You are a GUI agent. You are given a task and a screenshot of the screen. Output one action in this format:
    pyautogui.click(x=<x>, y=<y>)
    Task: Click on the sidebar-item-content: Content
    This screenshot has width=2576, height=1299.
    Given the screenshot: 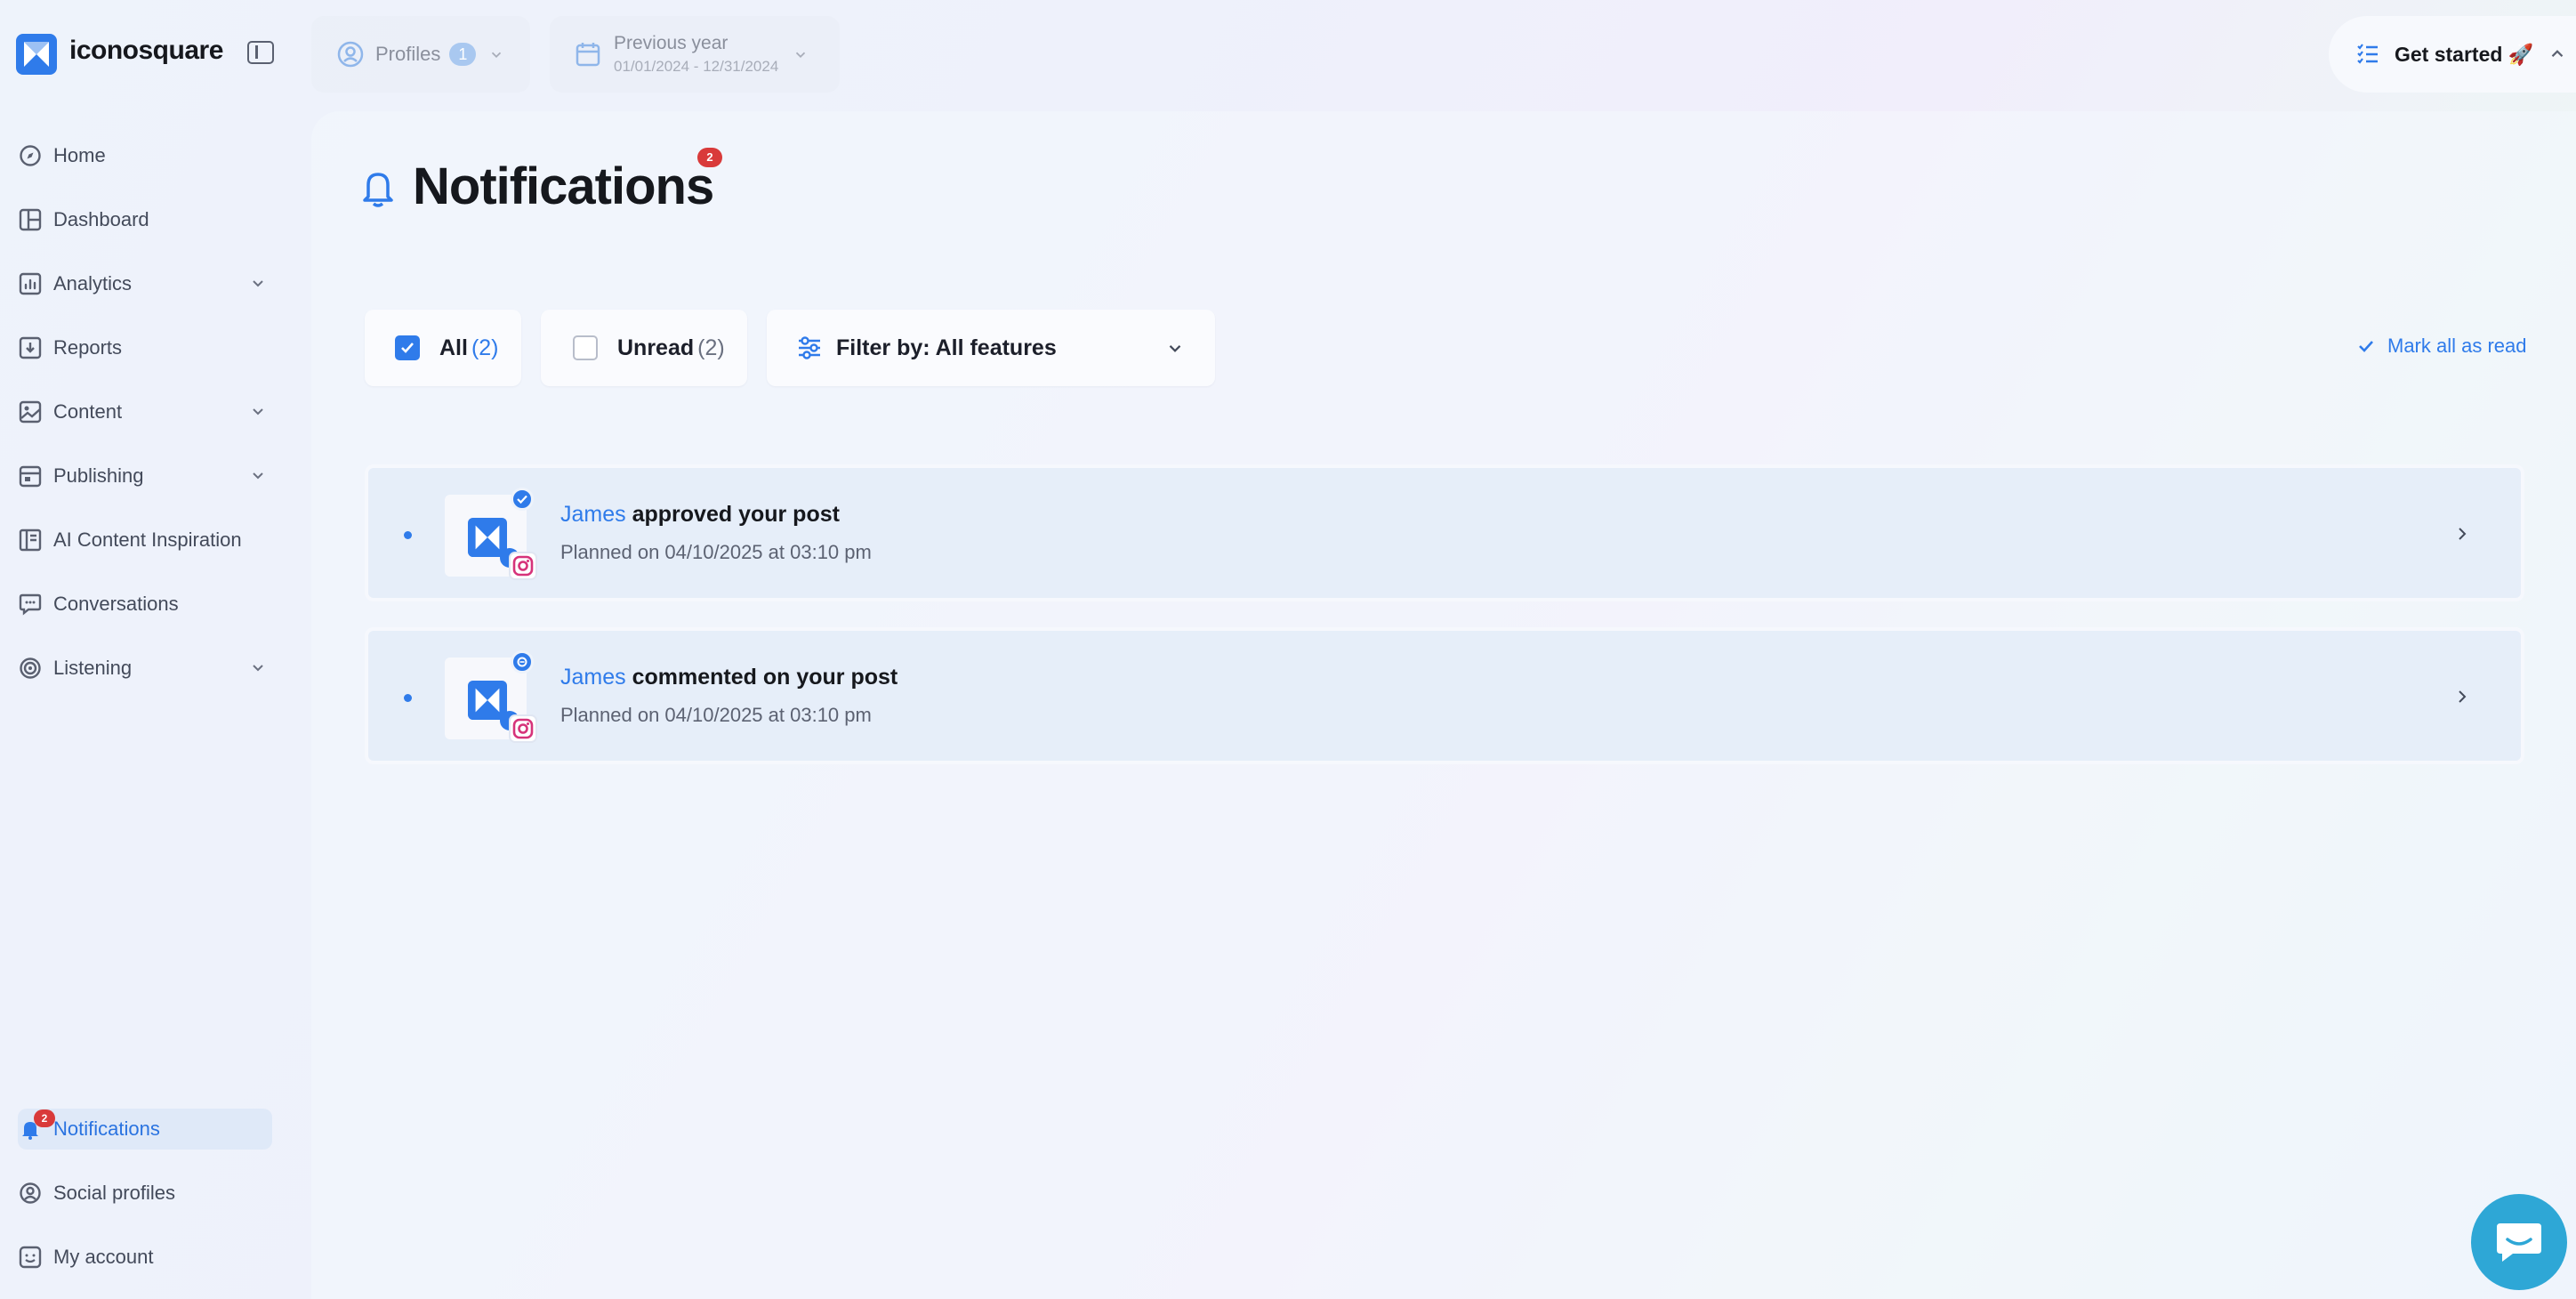 What is the action you would take?
    pyautogui.click(x=147, y=412)
    